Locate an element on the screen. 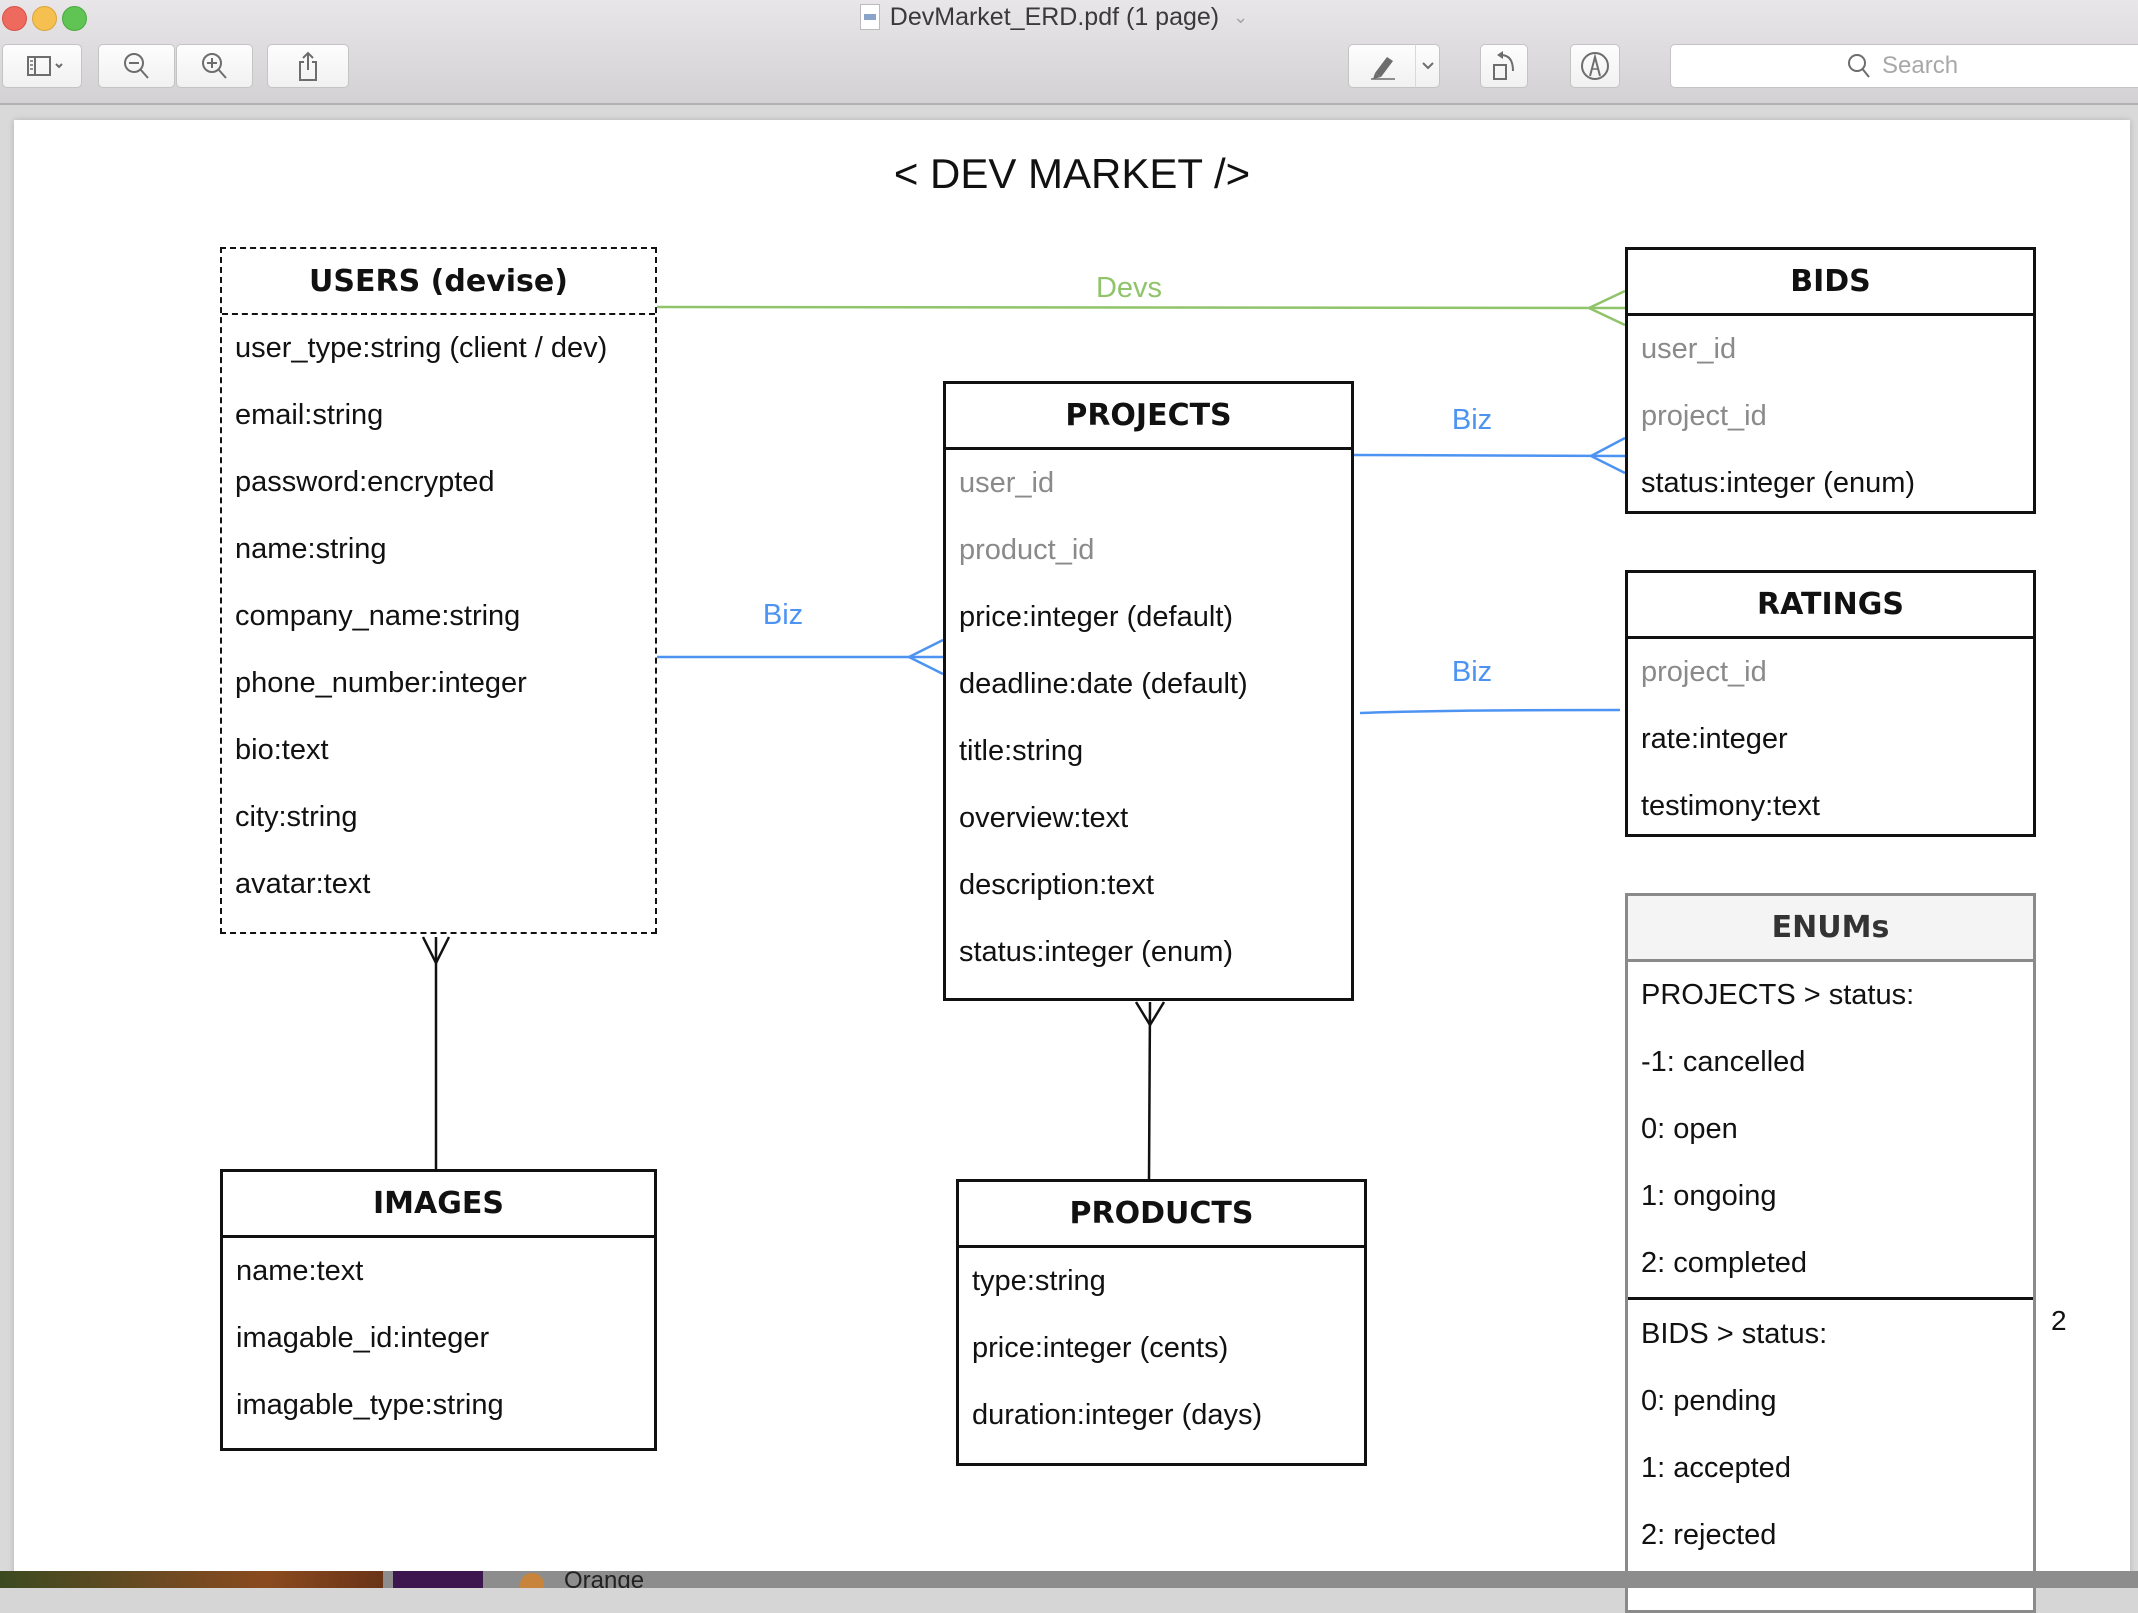  diagram-title: < DEV MARKET /> is located at coordinates (1072, 173).